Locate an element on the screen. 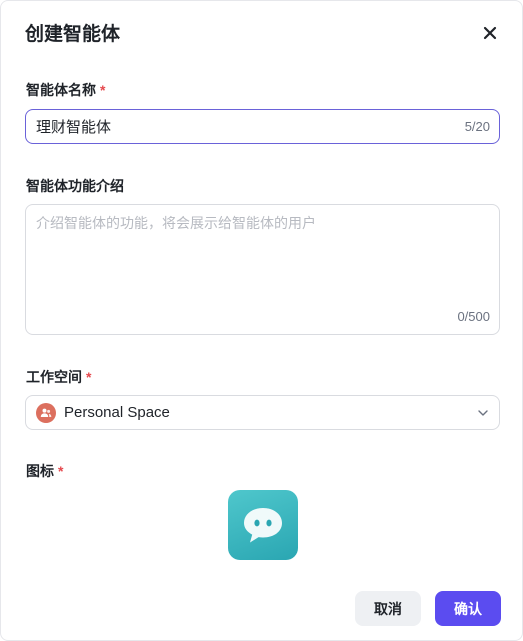 The width and height of the screenshot is (523, 641). workspace-avatar is located at coordinates (46, 412).